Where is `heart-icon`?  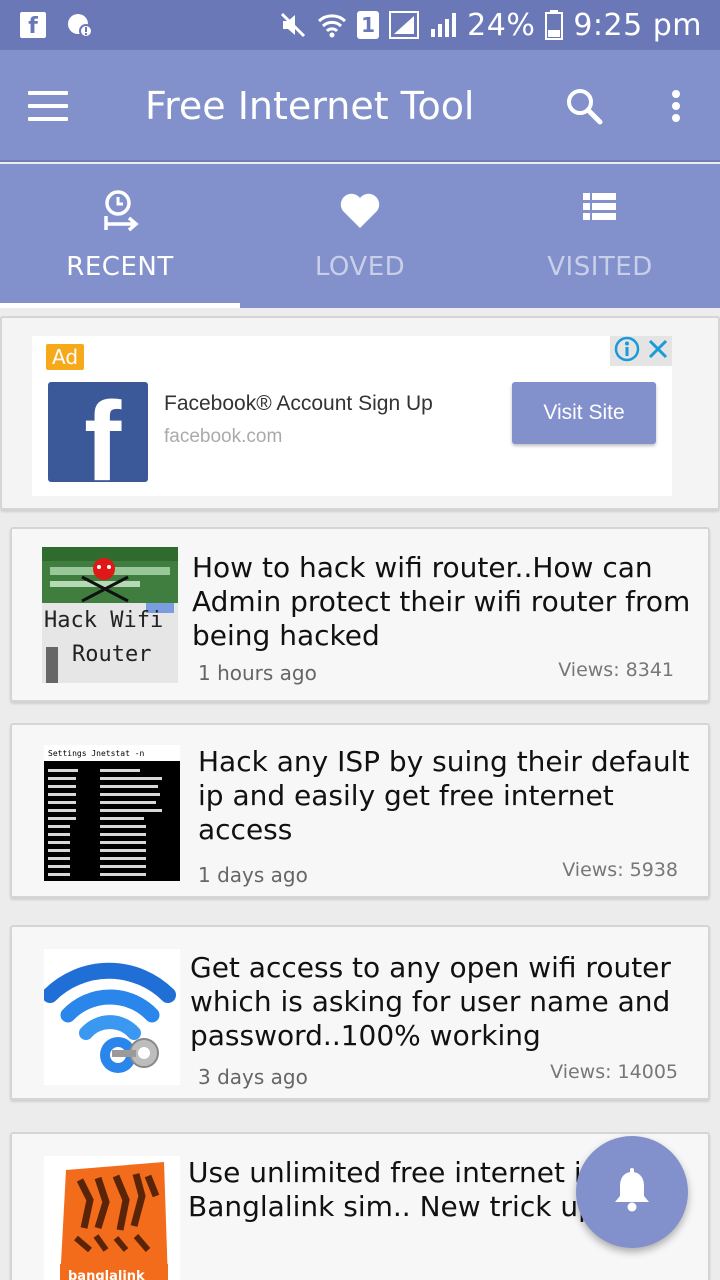 heart-icon is located at coordinates (360, 210).